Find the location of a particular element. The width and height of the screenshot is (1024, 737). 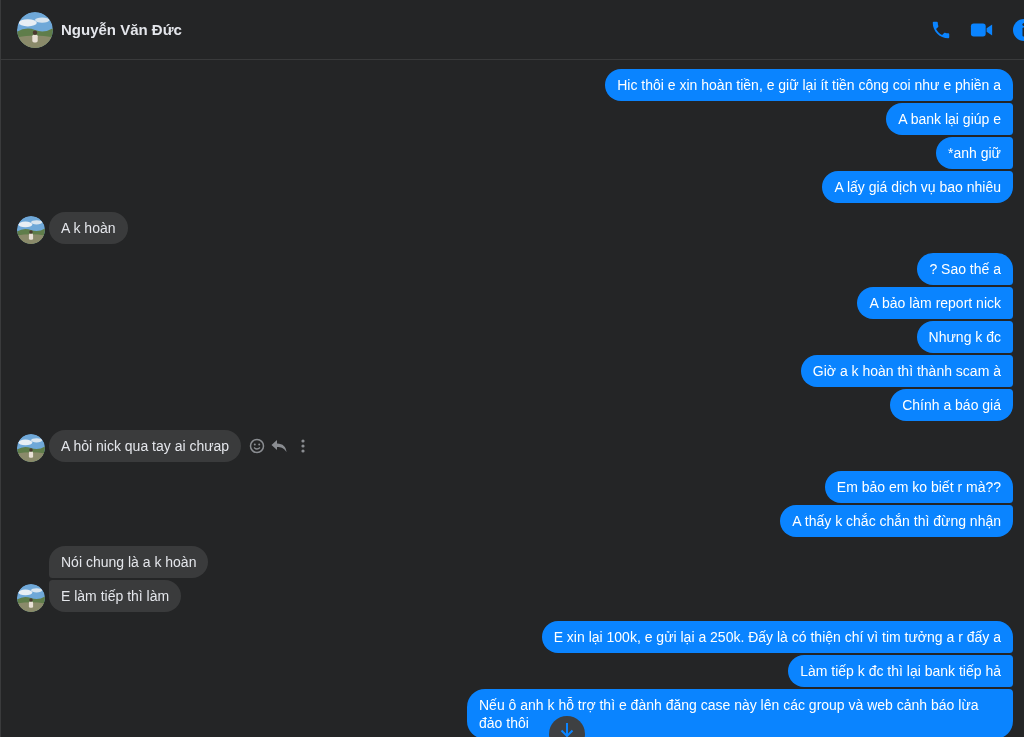

message-bubble: ? Sao thế a is located at coordinates (965, 269).